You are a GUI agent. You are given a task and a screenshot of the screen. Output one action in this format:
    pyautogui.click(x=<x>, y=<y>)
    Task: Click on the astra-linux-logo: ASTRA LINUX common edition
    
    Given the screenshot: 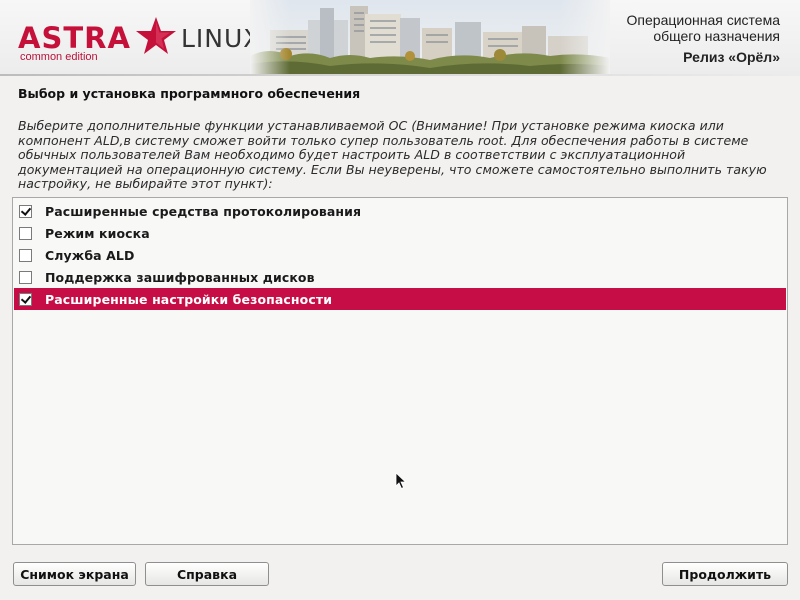 What is the action you would take?
    pyautogui.click(x=139, y=40)
    